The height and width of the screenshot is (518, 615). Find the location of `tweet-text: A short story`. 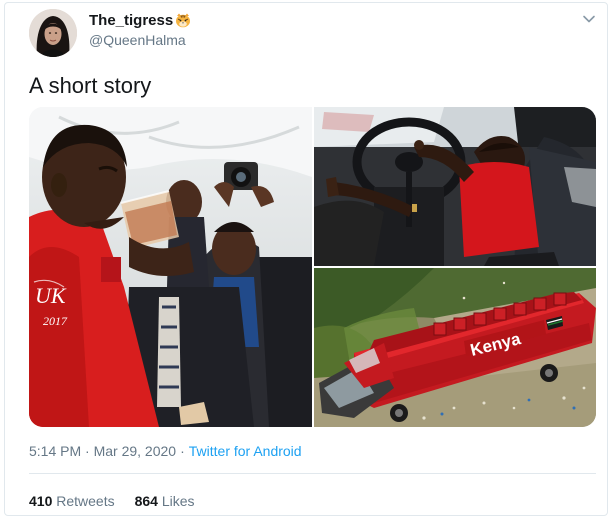

tweet-text: A short story is located at coordinates (90, 85).